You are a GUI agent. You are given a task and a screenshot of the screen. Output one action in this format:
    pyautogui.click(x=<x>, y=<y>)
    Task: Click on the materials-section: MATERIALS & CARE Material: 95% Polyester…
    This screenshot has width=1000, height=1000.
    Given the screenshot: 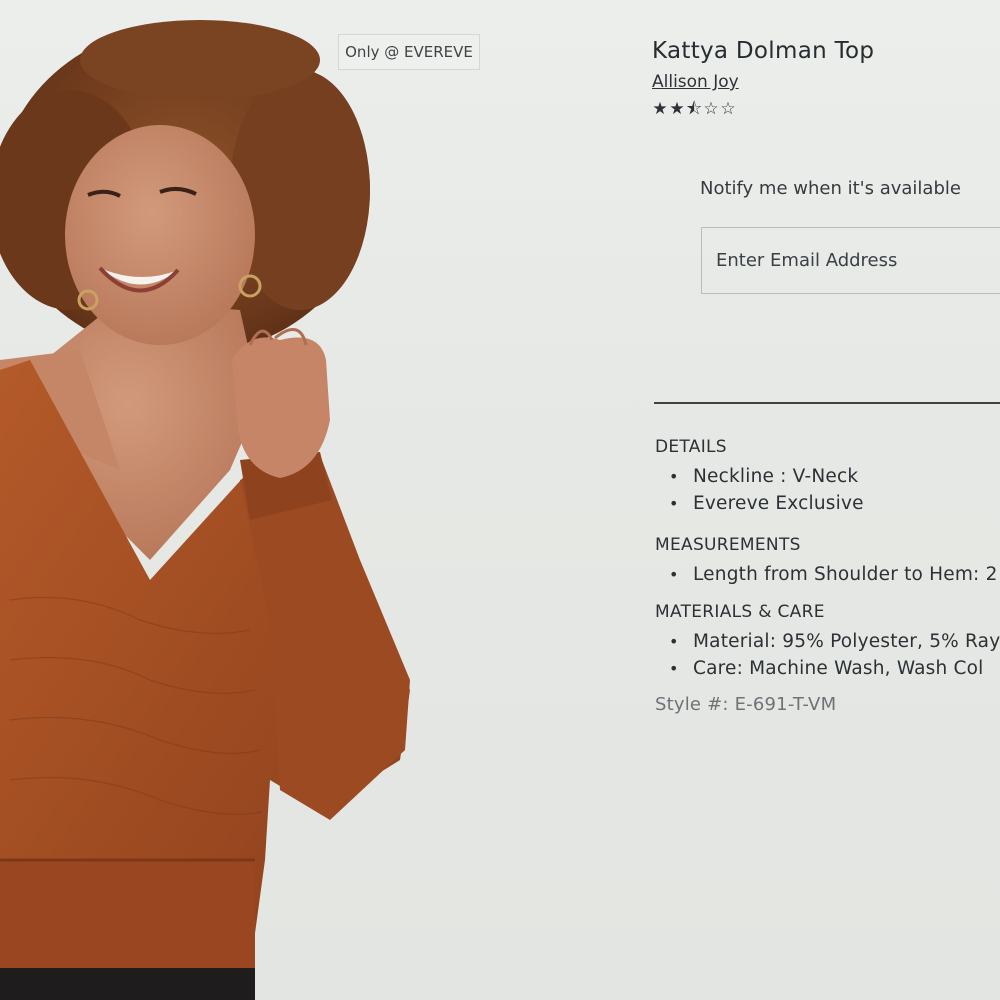 What is the action you would take?
    pyautogui.click(x=827, y=642)
    